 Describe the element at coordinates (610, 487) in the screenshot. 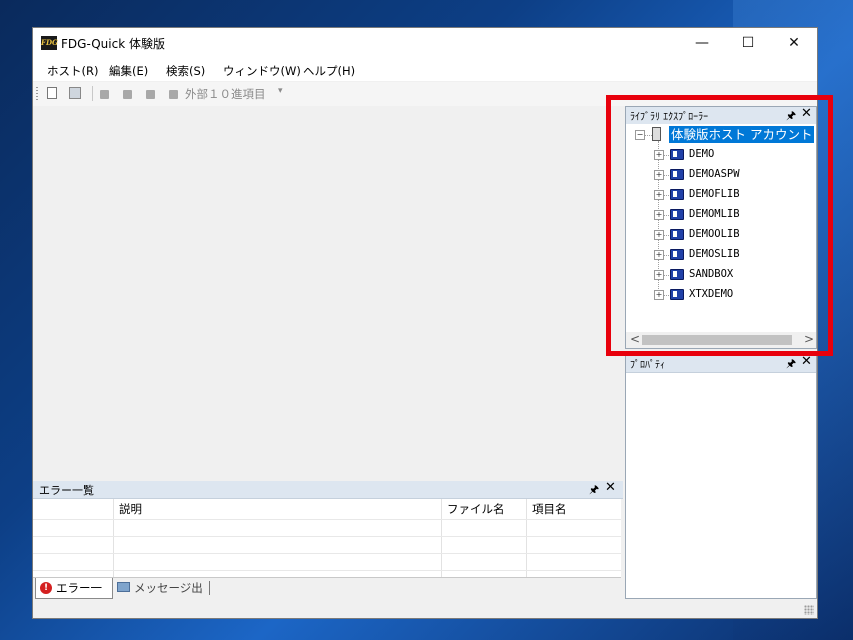

I see `error-panel-close-icon: ✕` at that location.